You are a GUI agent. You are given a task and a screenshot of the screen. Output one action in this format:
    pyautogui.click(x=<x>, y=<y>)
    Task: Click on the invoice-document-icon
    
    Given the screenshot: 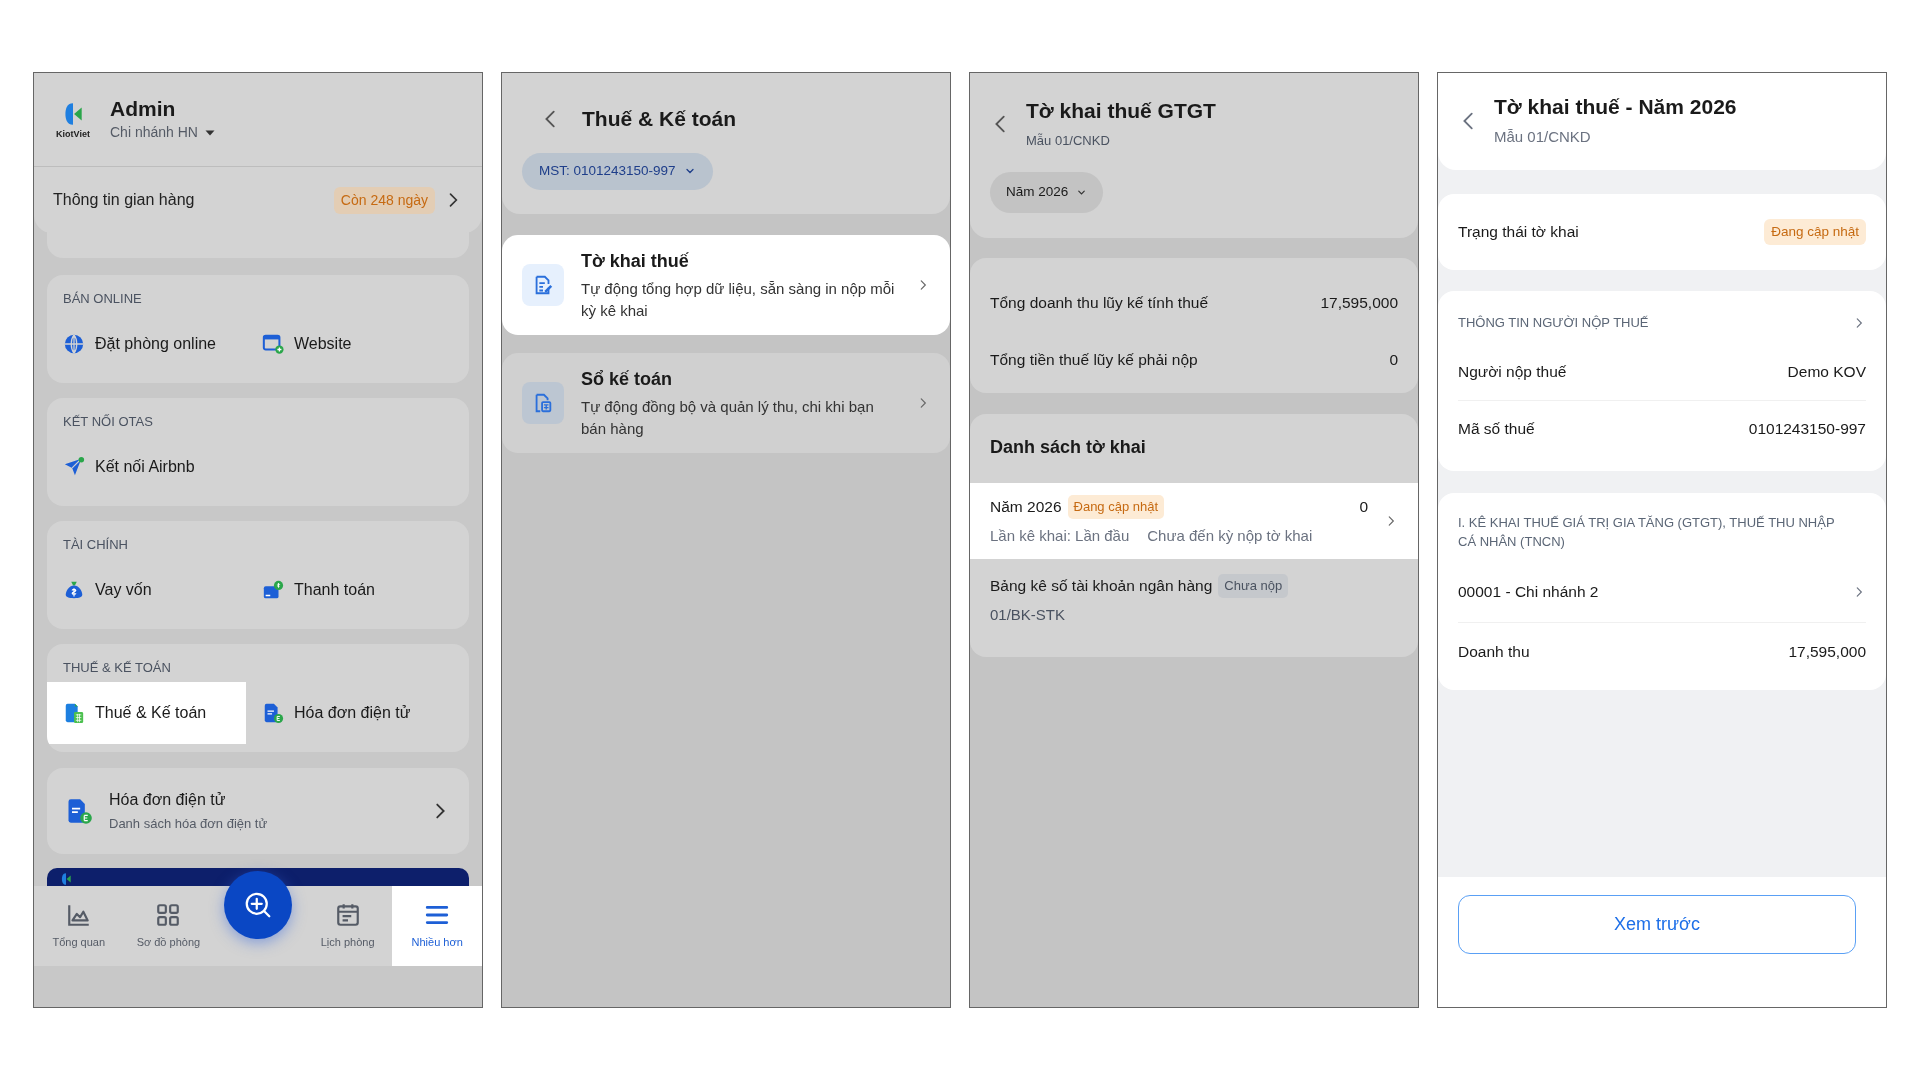 What is the action you would take?
    pyautogui.click(x=273, y=713)
    